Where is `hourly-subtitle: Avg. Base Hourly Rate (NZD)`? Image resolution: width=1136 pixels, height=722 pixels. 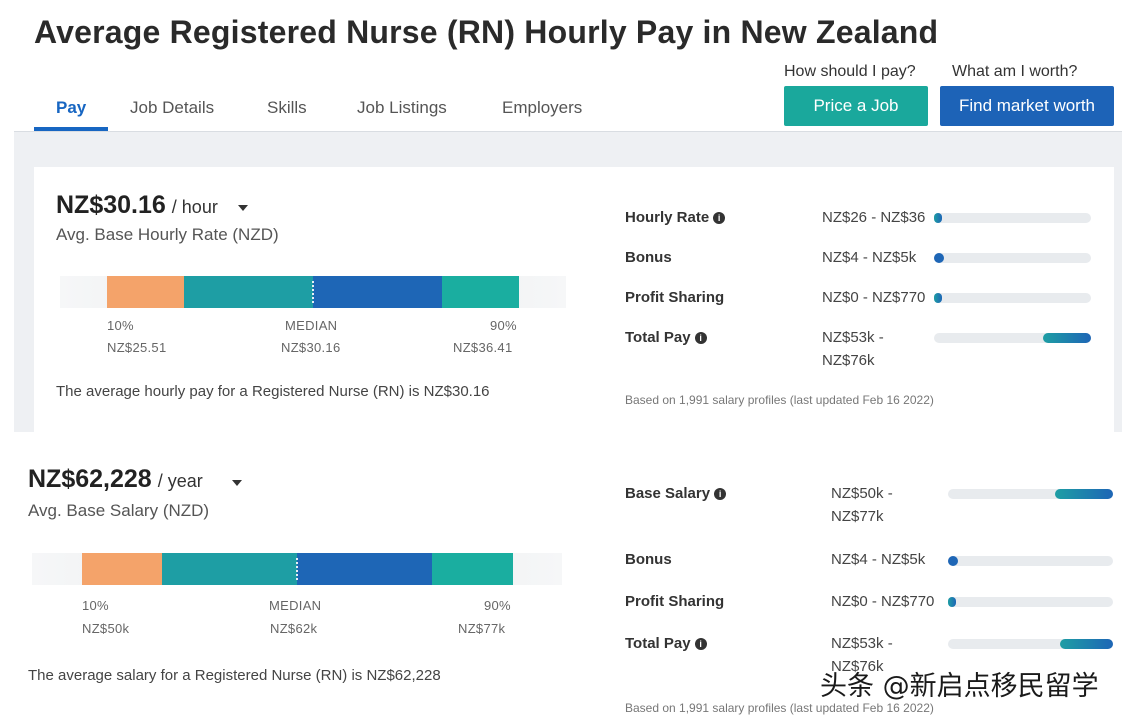 hourly-subtitle: Avg. Base Hourly Rate (NZD) is located at coordinates (167, 234).